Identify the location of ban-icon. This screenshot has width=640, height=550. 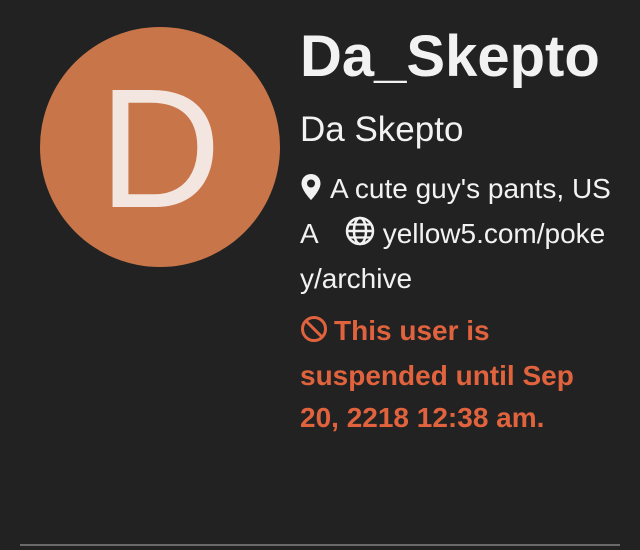
(314, 334).